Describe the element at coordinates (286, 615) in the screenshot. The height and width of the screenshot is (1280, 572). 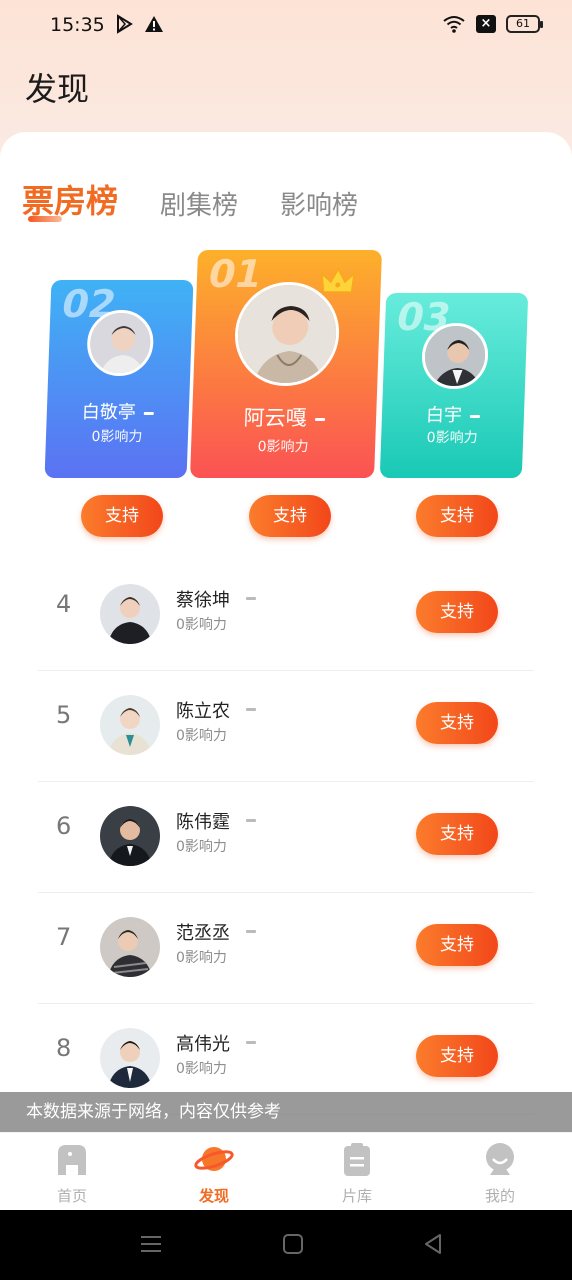
I see `list-item: 4 蔡徐坤 0影响力 支持` at that location.